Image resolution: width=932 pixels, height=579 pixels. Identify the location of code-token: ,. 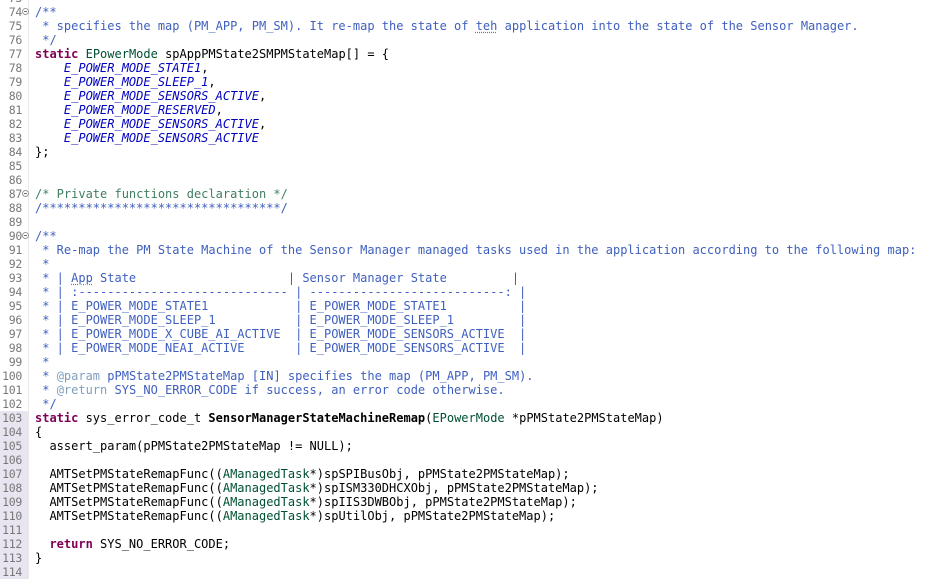
(219, 110).